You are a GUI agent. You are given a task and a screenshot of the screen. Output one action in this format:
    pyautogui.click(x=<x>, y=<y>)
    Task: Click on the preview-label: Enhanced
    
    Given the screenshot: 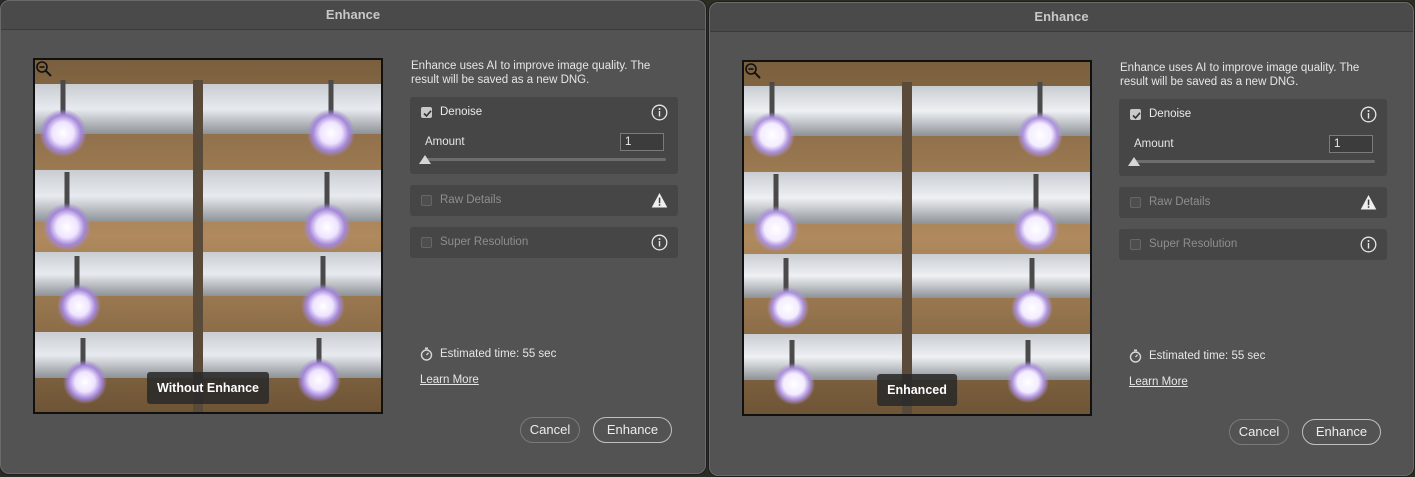 What is the action you would take?
    pyautogui.click(x=917, y=390)
    